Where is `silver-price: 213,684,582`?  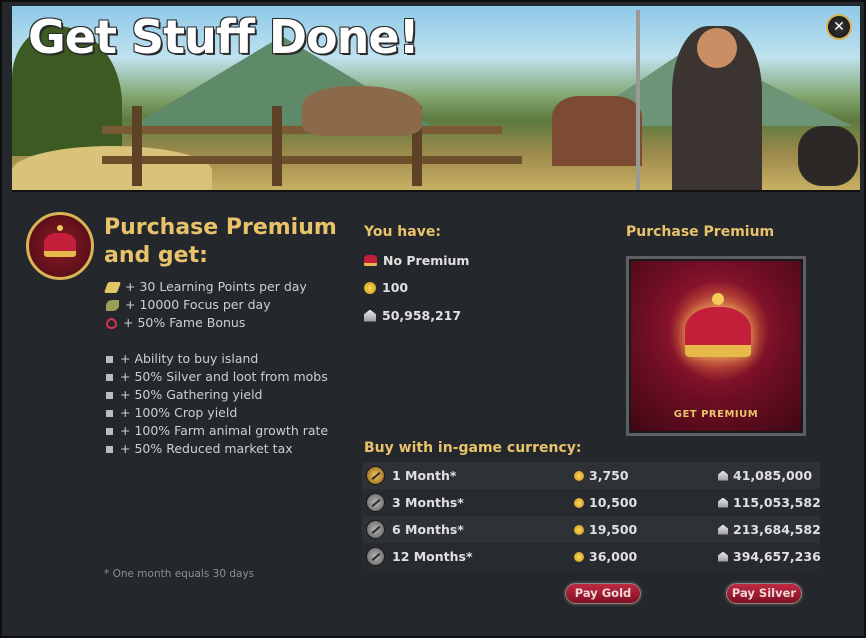 silver-price: 213,684,582 is located at coordinates (769, 529).